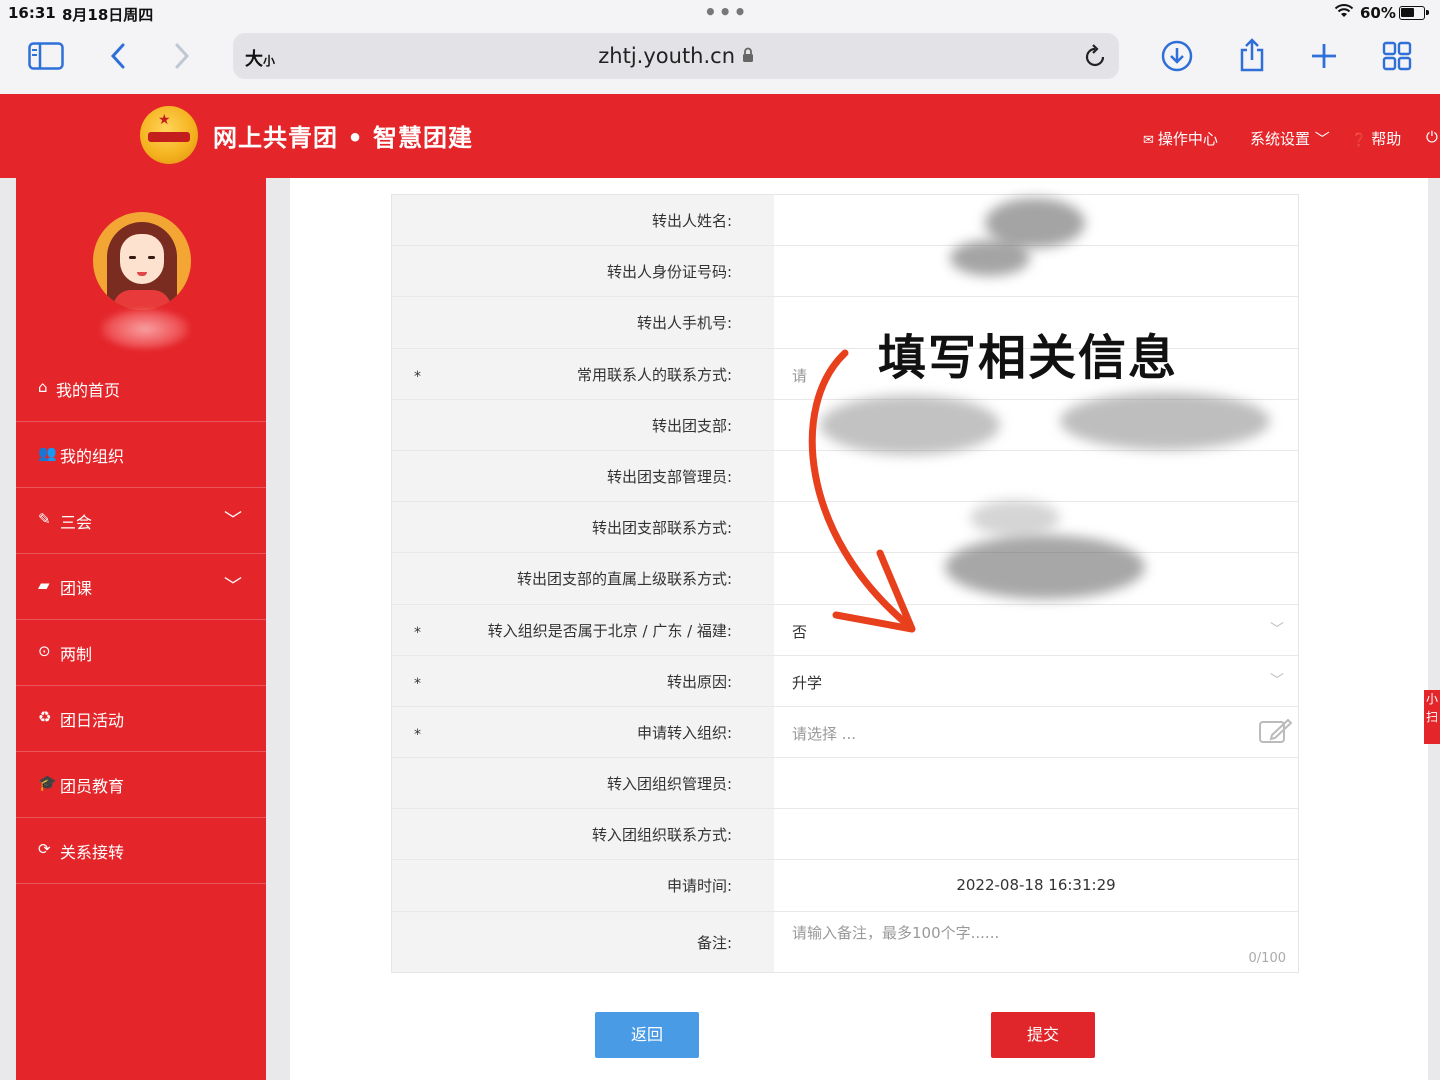 Image resolution: width=1440 pixels, height=1080 pixels. I want to click on form-row: 转出人姓名:, so click(845, 221).